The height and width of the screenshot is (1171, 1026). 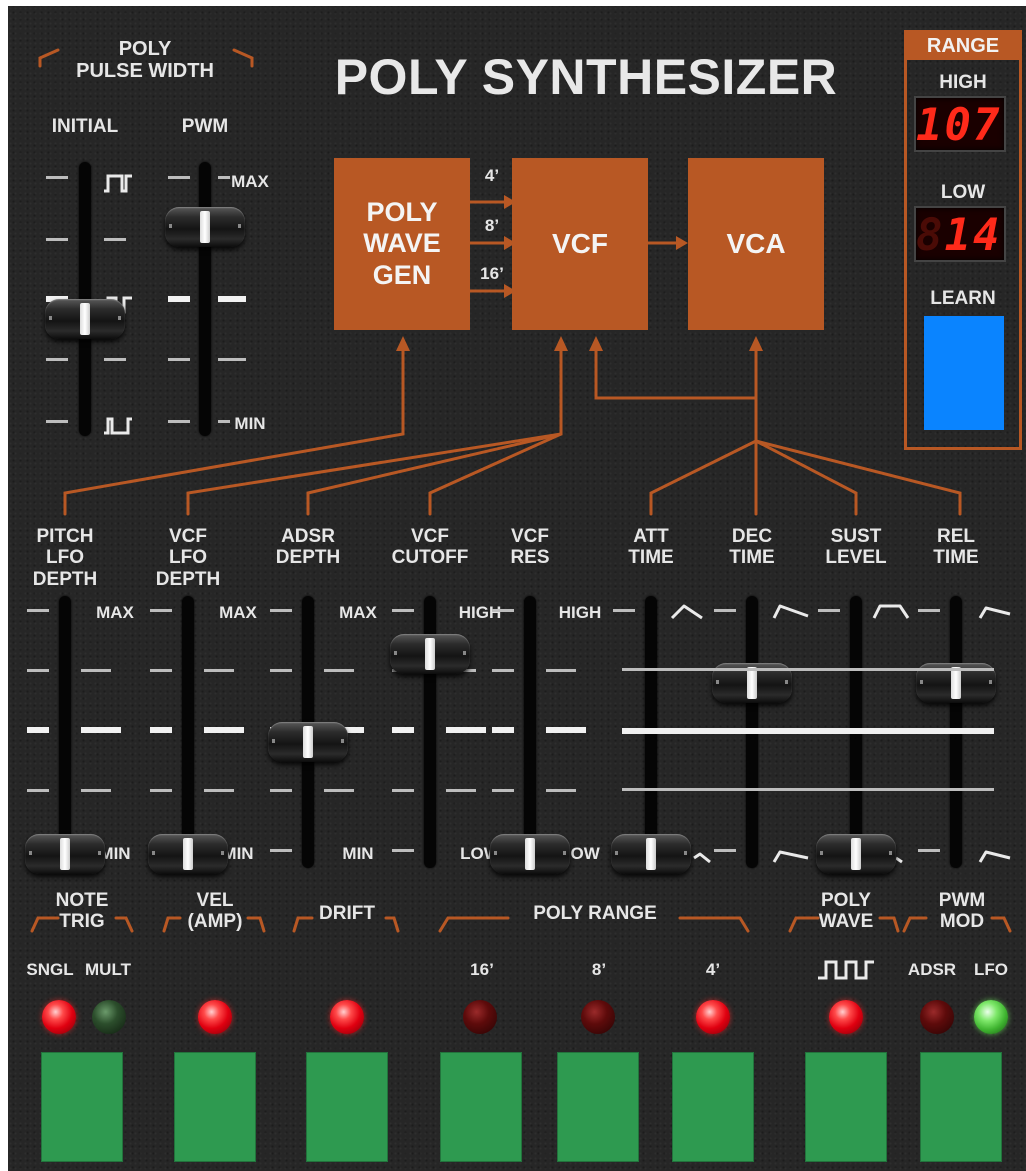 I want to click on slider-label: REL TIME, so click(x=956, y=547).